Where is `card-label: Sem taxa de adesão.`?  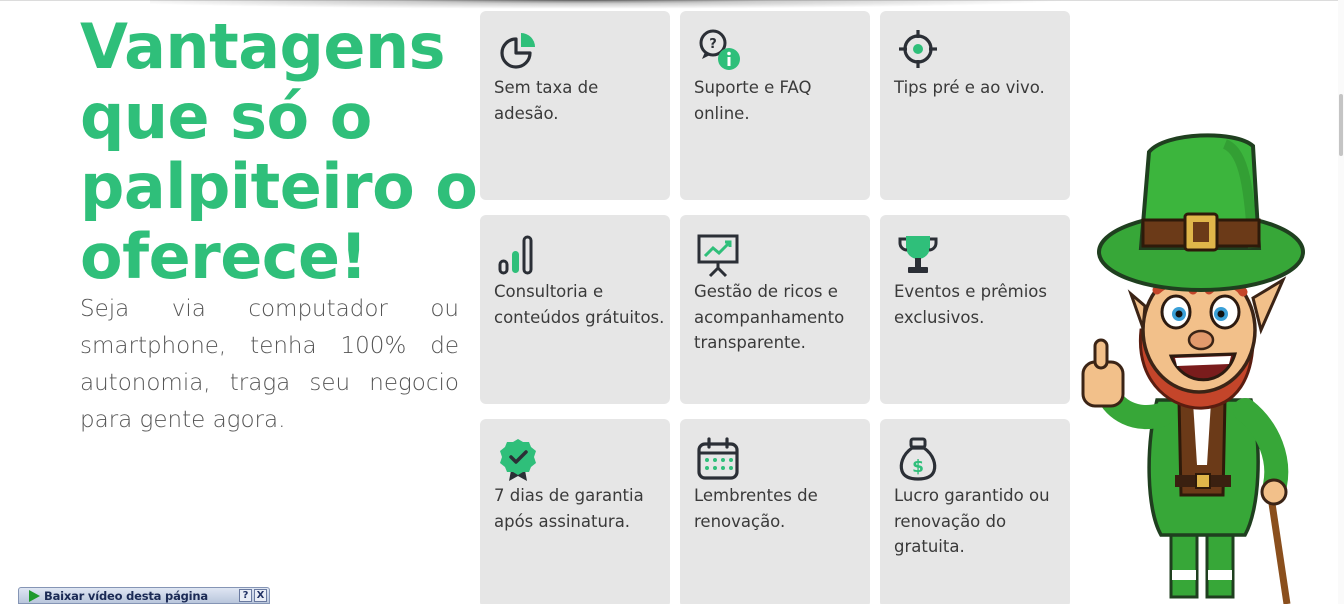
card-label: Sem taxa de adesão. is located at coordinates (546, 100).